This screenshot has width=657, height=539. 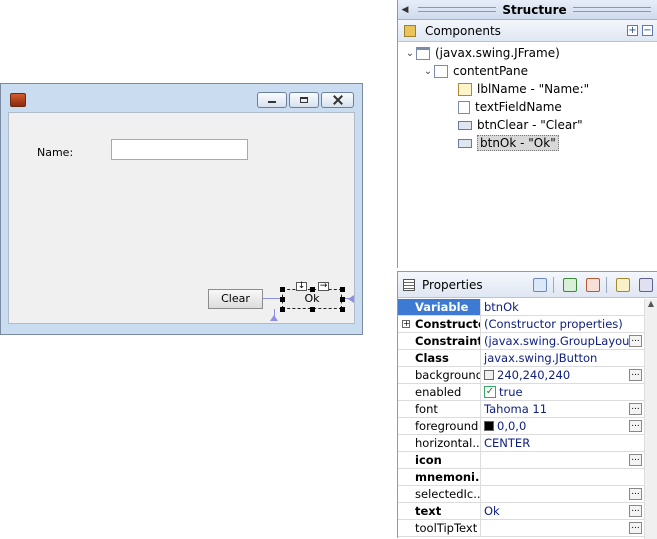 What do you see at coordinates (439, 324) in the screenshot?
I see `property-name: Constructor` at bounding box center [439, 324].